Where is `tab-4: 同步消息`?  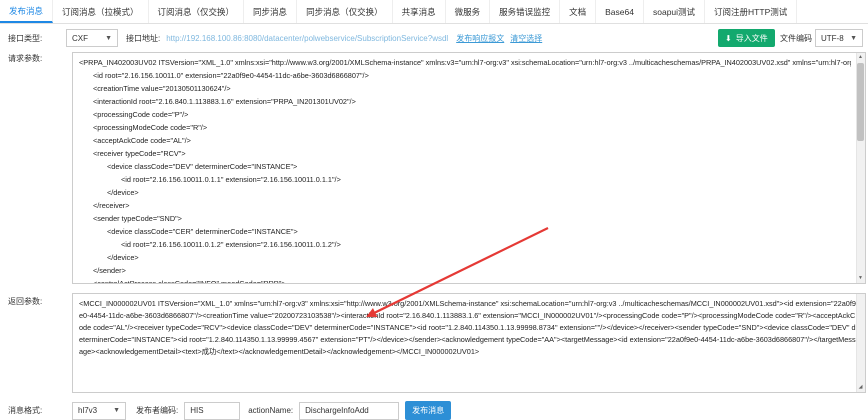 tab-4: 同步消息 is located at coordinates (271, 11).